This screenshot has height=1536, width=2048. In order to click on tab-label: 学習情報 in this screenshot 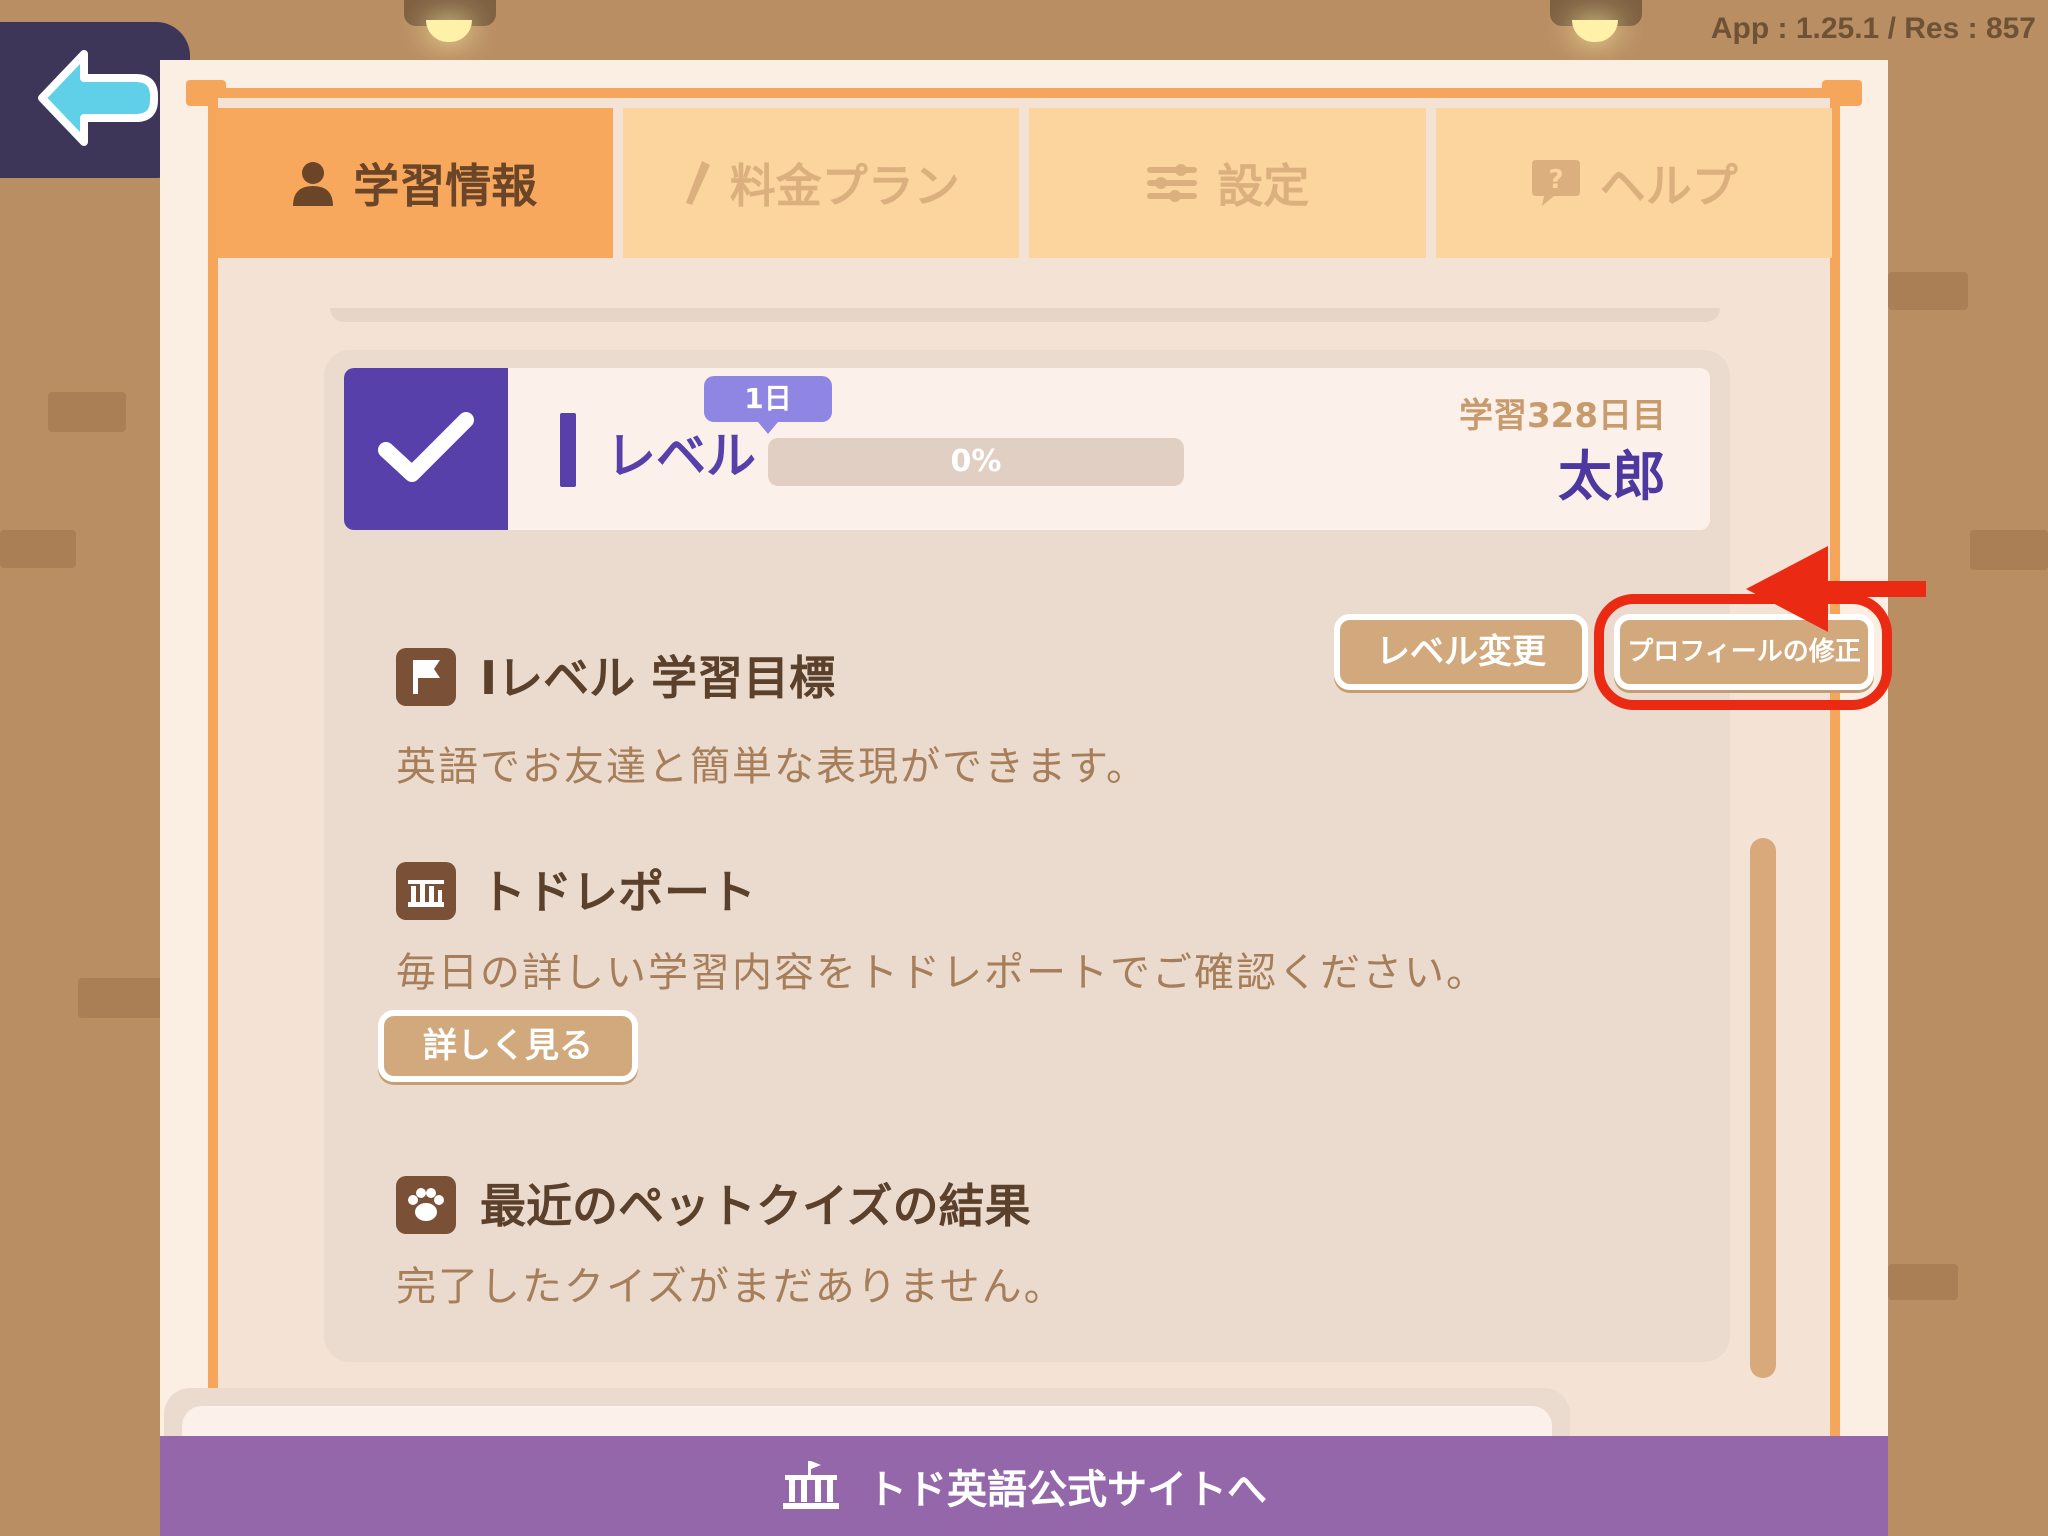, I will do `click(445, 186)`.